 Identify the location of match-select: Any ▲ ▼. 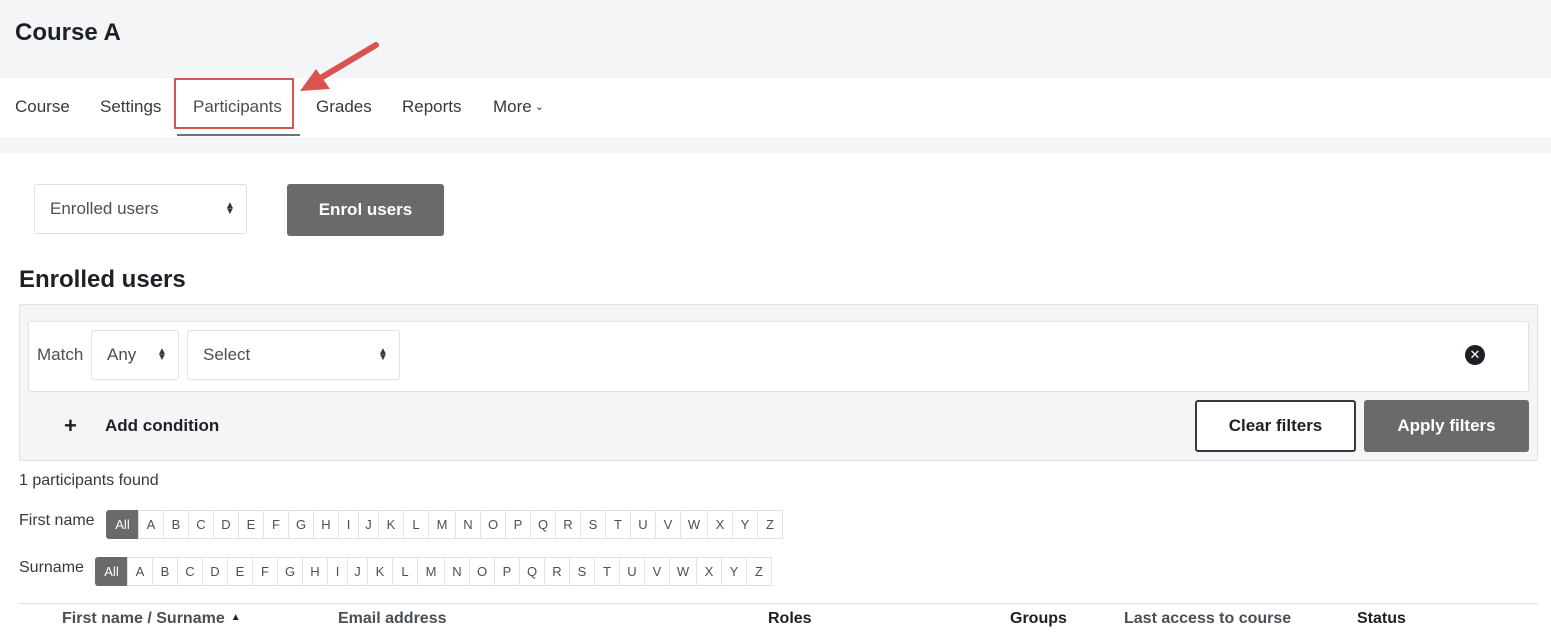
(135, 355).